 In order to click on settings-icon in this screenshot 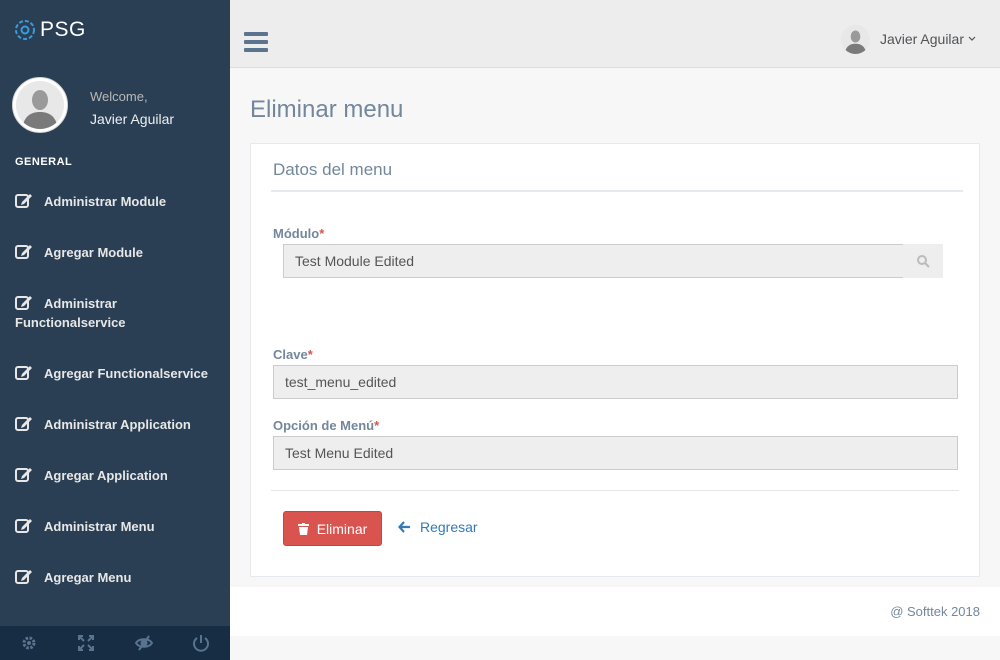, I will do `click(29, 643)`.